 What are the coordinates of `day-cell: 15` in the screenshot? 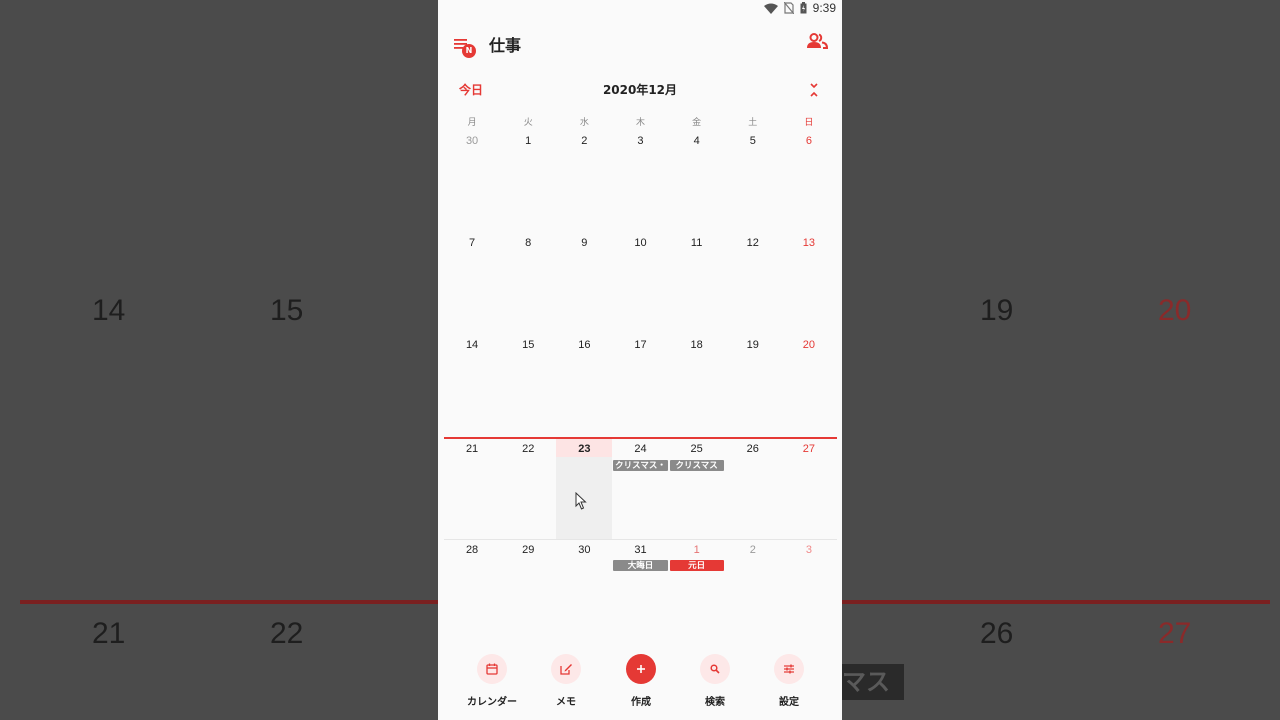 It's located at (528, 386).